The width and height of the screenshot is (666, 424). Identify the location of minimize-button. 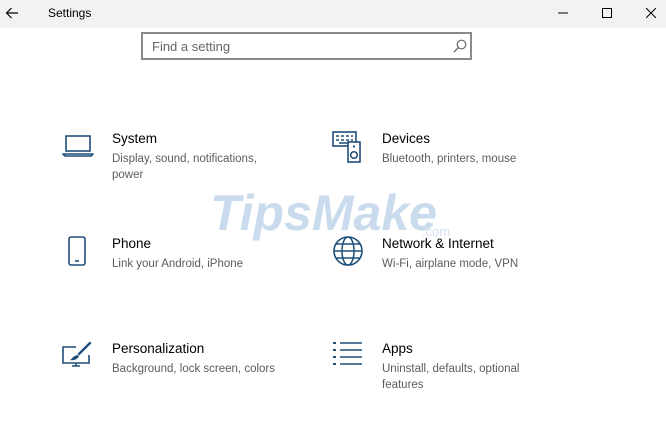
(563, 13).